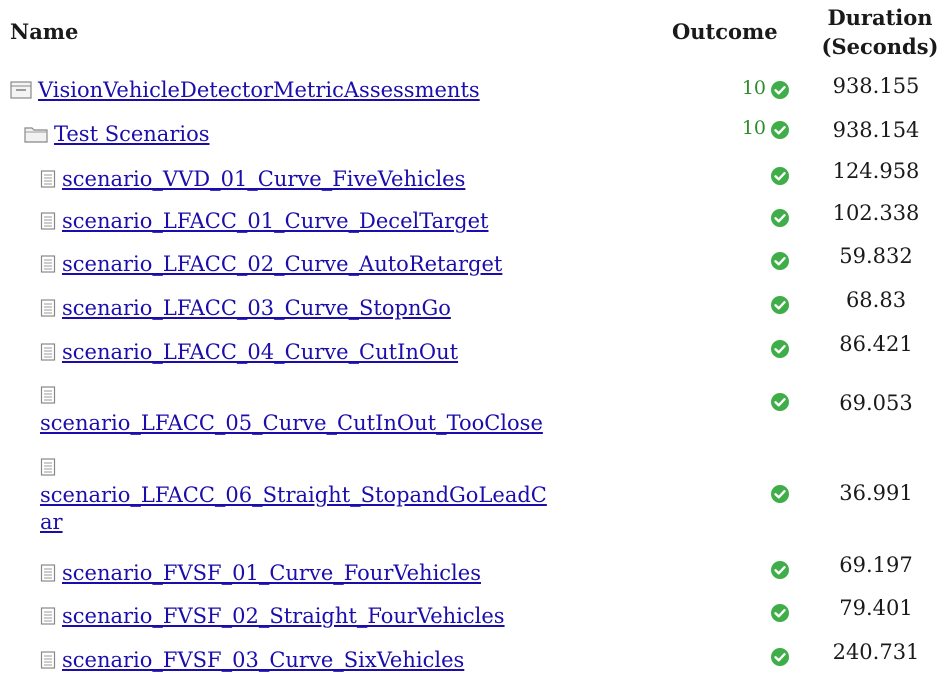 This screenshot has width=942, height=675. I want to click on link-scenario: scenario_FVSF_01_Curve_FourVehicles, so click(271, 573).